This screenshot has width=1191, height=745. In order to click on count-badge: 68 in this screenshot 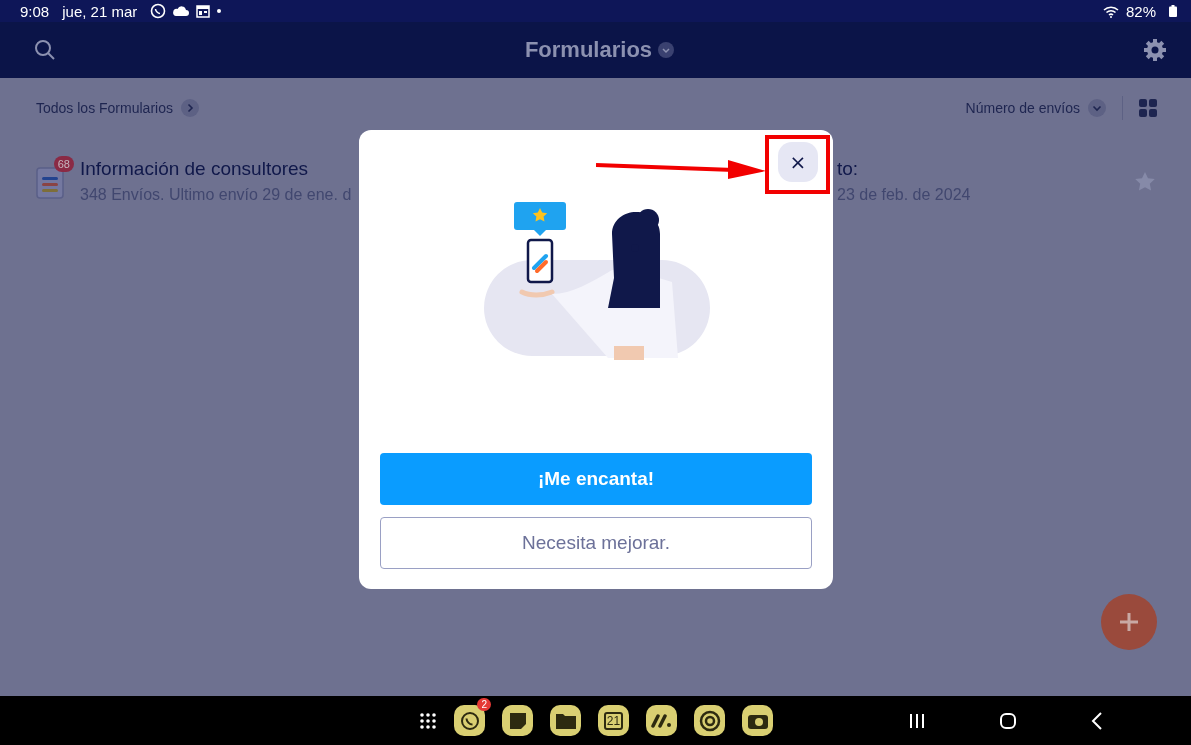, I will do `click(63, 164)`.